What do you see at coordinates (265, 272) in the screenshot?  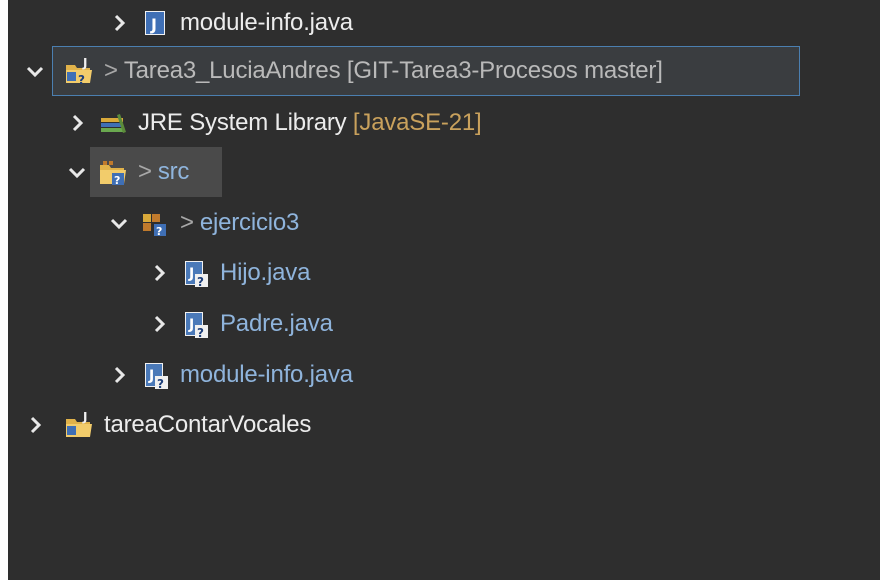 I see `file-name: Hijo.java` at bounding box center [265, 272].